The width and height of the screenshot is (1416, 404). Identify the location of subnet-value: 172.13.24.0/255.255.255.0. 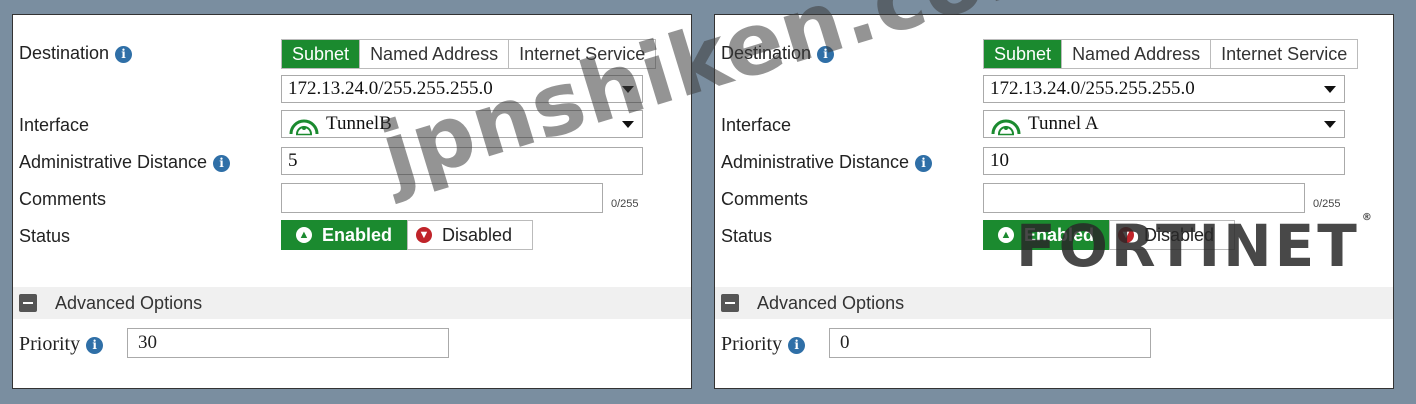
(1092, 88).